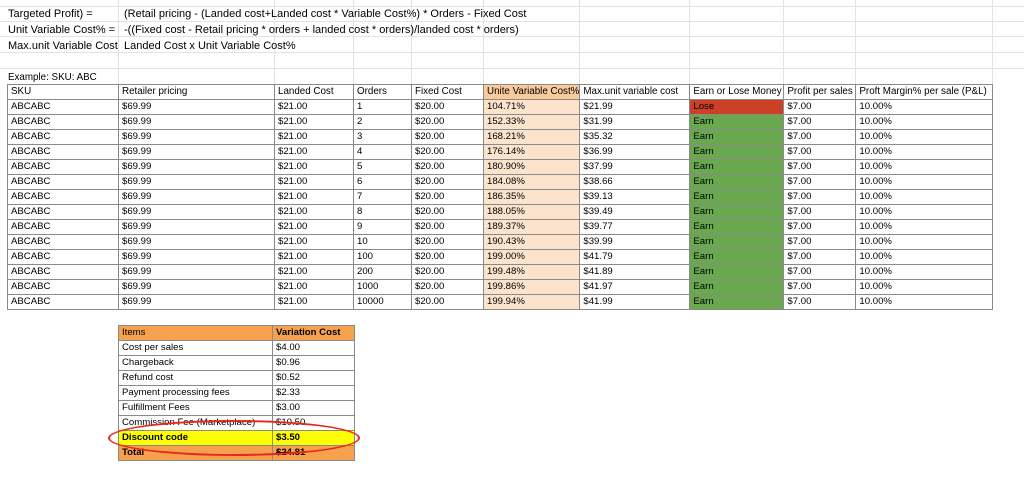  Describe the element at coordinates (195, 408) in the screenshot. I see `cost-item-name: Fulfillment Fees` at that location.